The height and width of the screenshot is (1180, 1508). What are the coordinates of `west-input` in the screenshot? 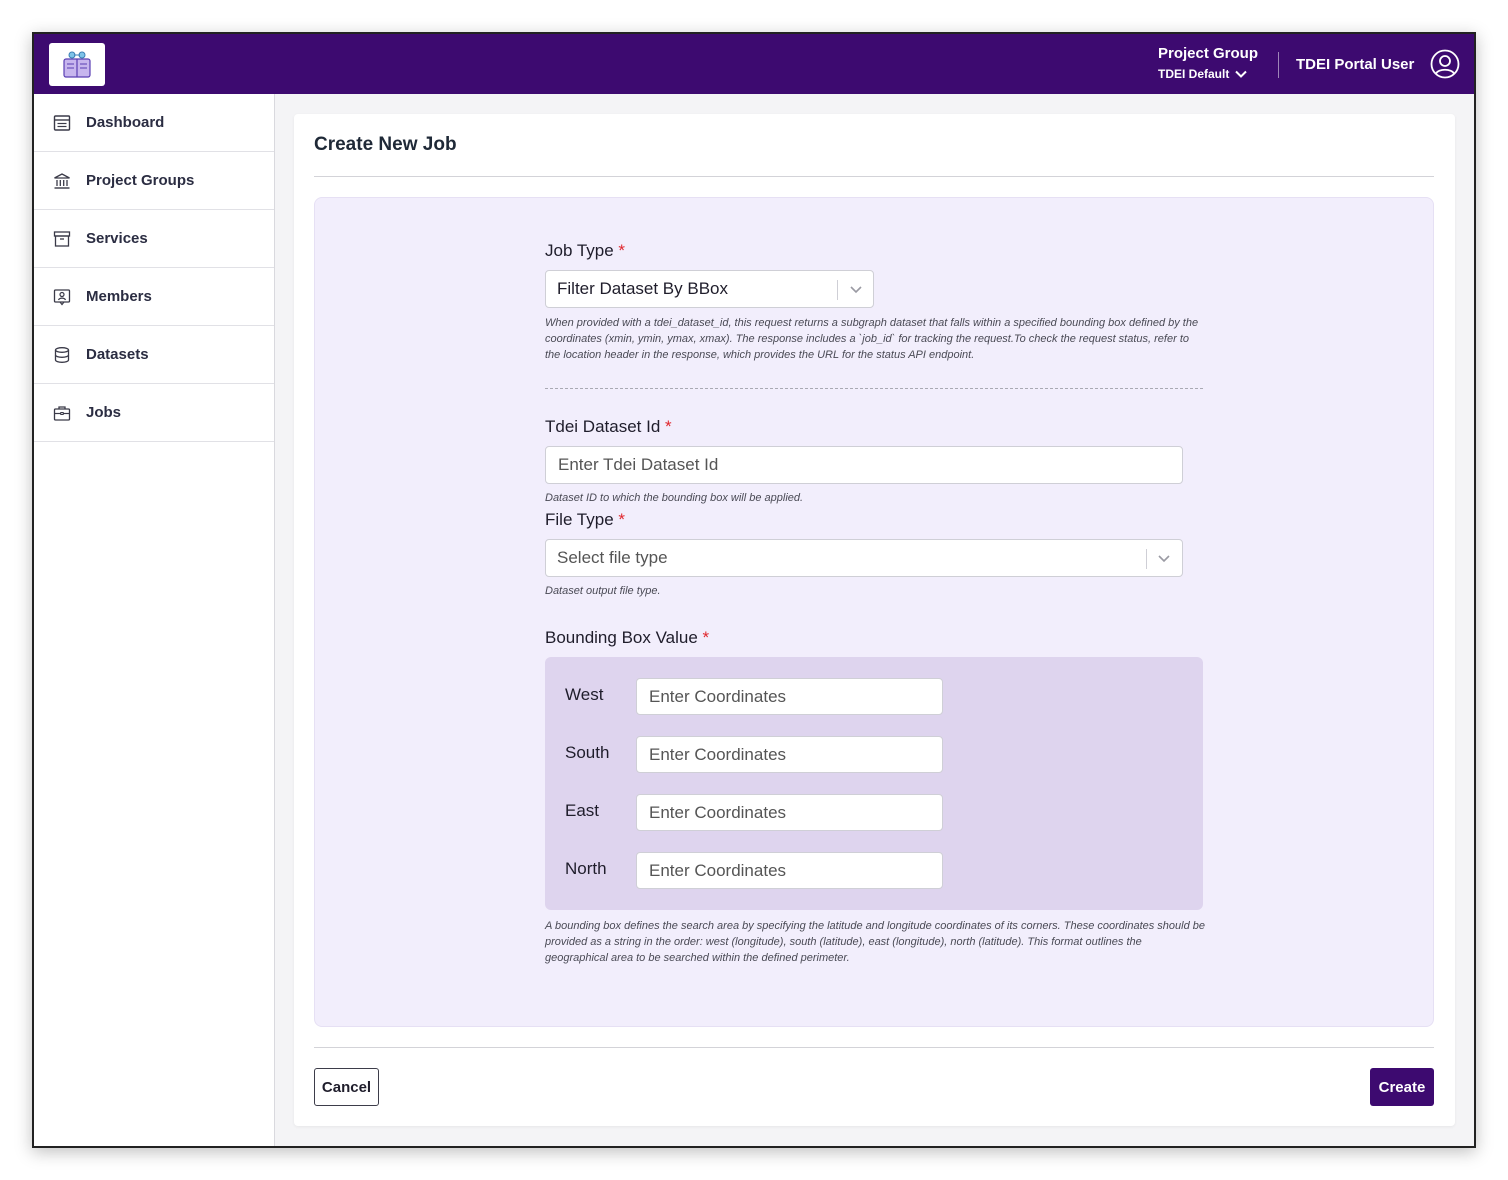 It's located at (789, 696).